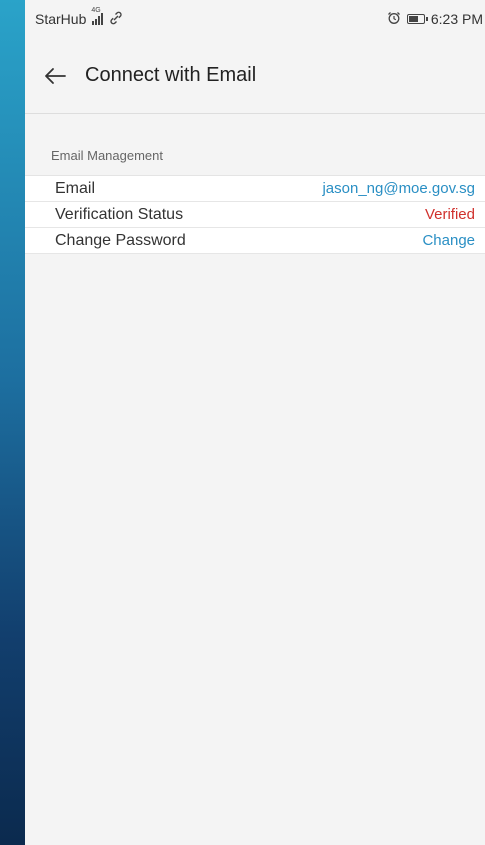 The image size is (485, 845). I want to click on status-bar: StarHub 4G 6:23 PM, so click(255, 19).